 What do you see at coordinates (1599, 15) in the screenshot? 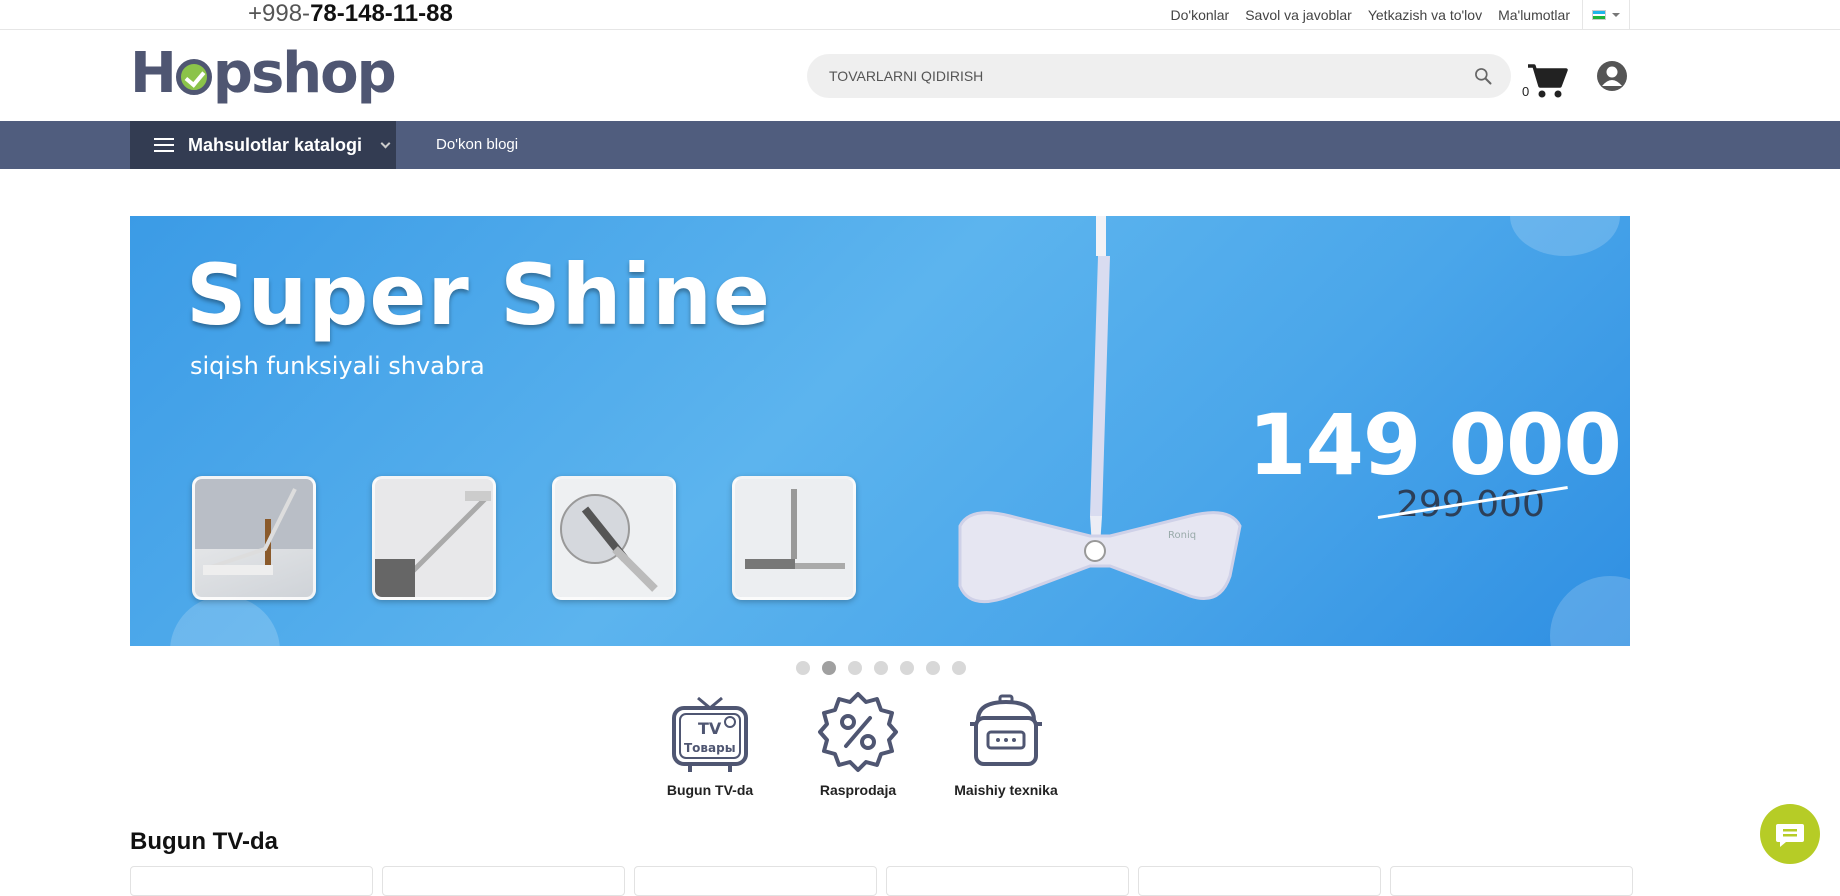
I see `uz-flag-icon` at bounding box center [1599, 15].